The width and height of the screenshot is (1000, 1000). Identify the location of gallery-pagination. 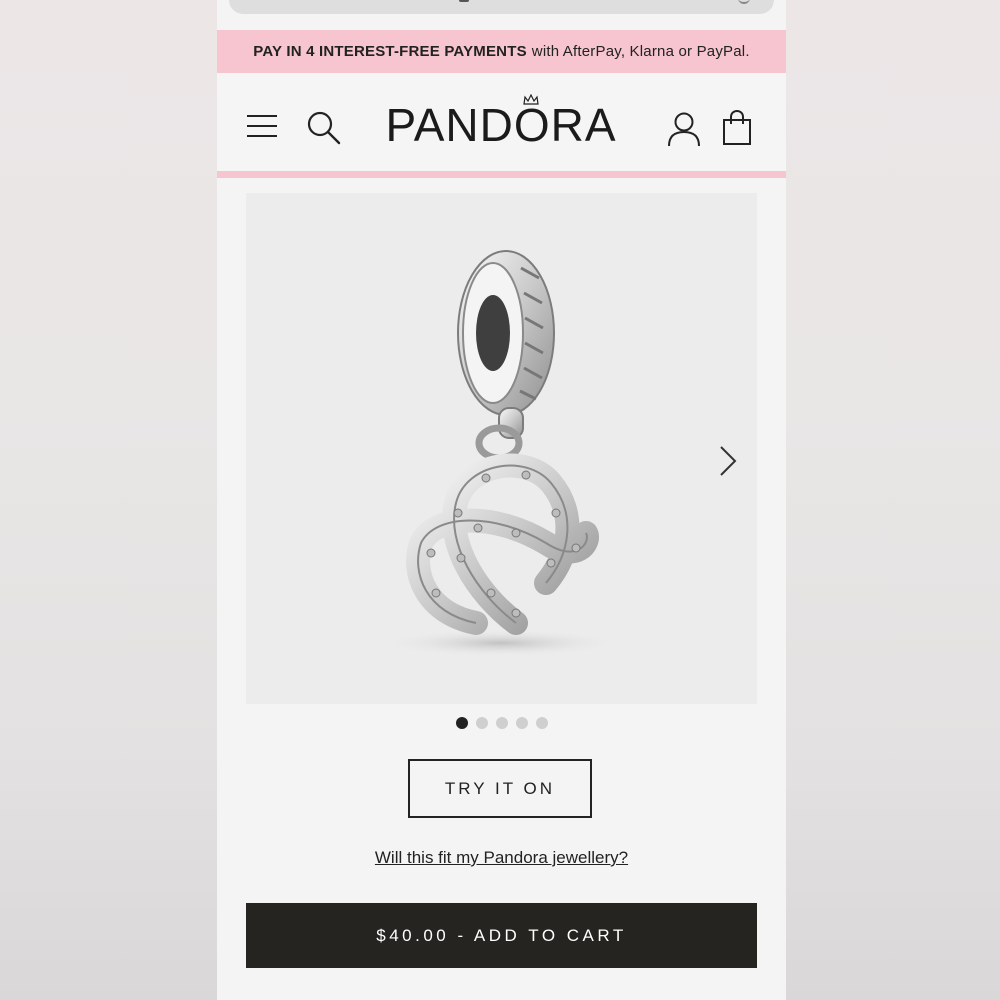
(501, 723).